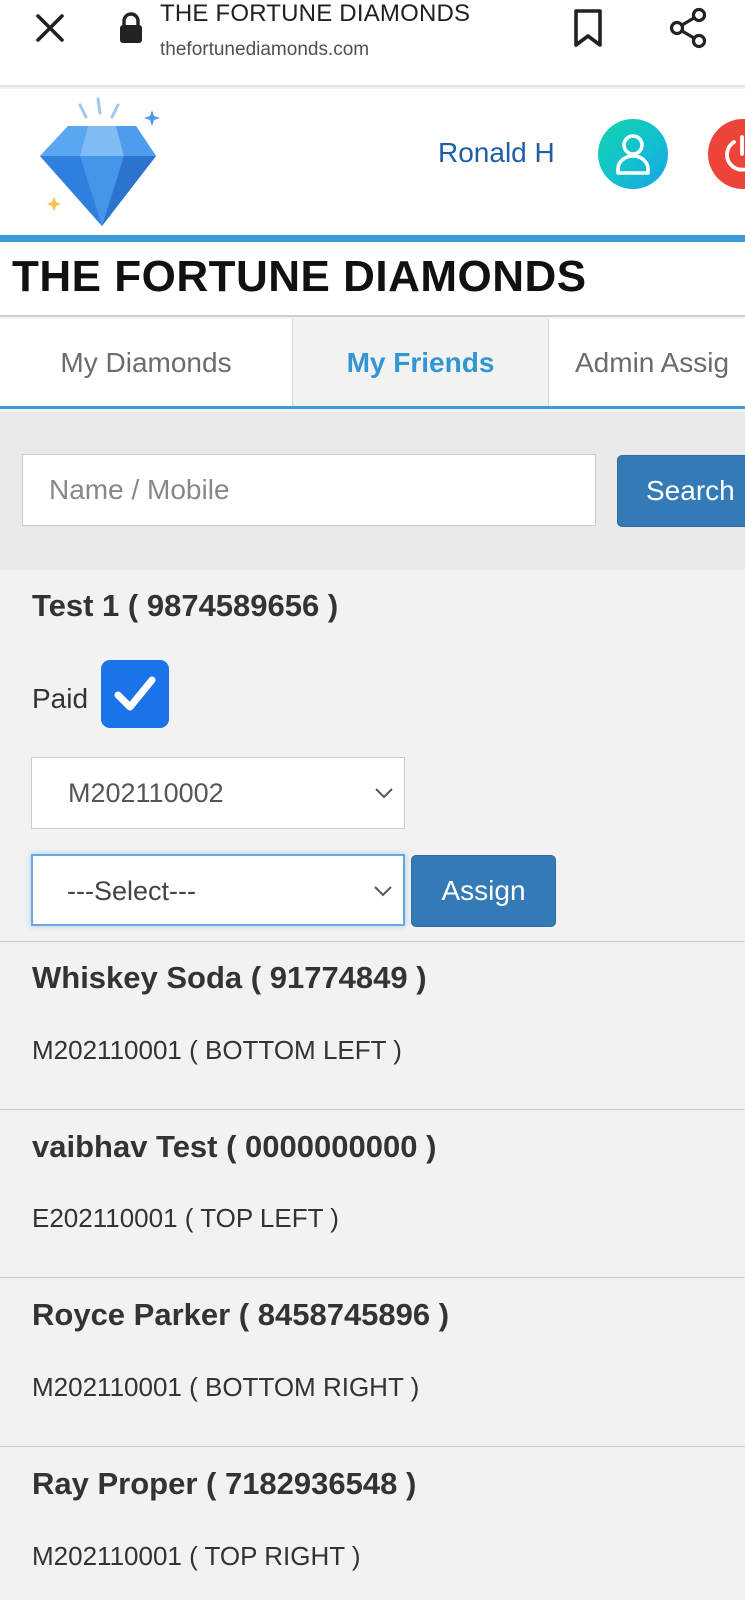 The image size is (745, 1600). I want to click on paid-checkbox, so click(135, 694).